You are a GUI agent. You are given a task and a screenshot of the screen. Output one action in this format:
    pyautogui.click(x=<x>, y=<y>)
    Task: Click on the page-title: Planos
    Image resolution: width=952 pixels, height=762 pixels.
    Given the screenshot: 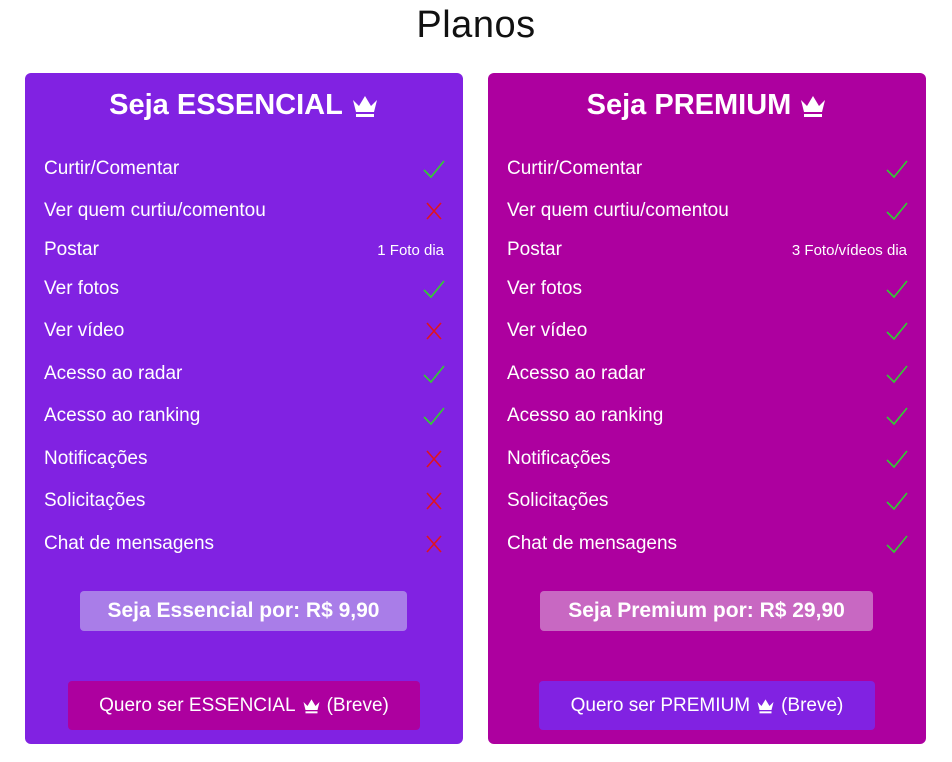 What is the action you would take?
    pyautogui.click(x=476, y=25)
    